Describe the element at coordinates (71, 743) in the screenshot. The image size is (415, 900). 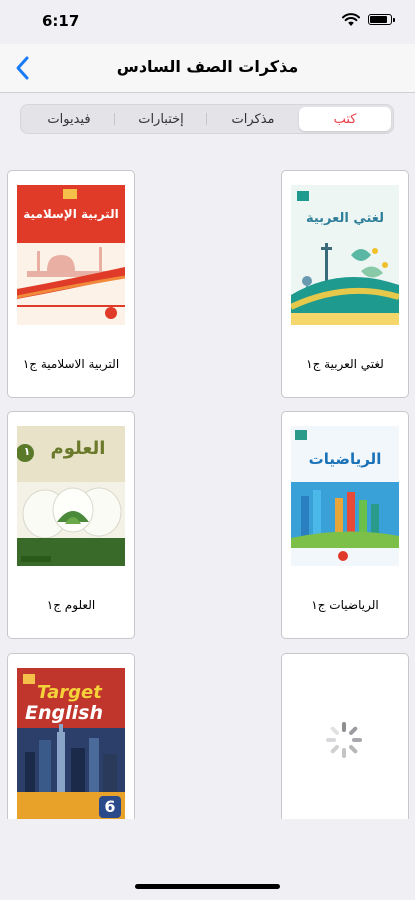
I see `book-cover-english: Target English 6` at that location.